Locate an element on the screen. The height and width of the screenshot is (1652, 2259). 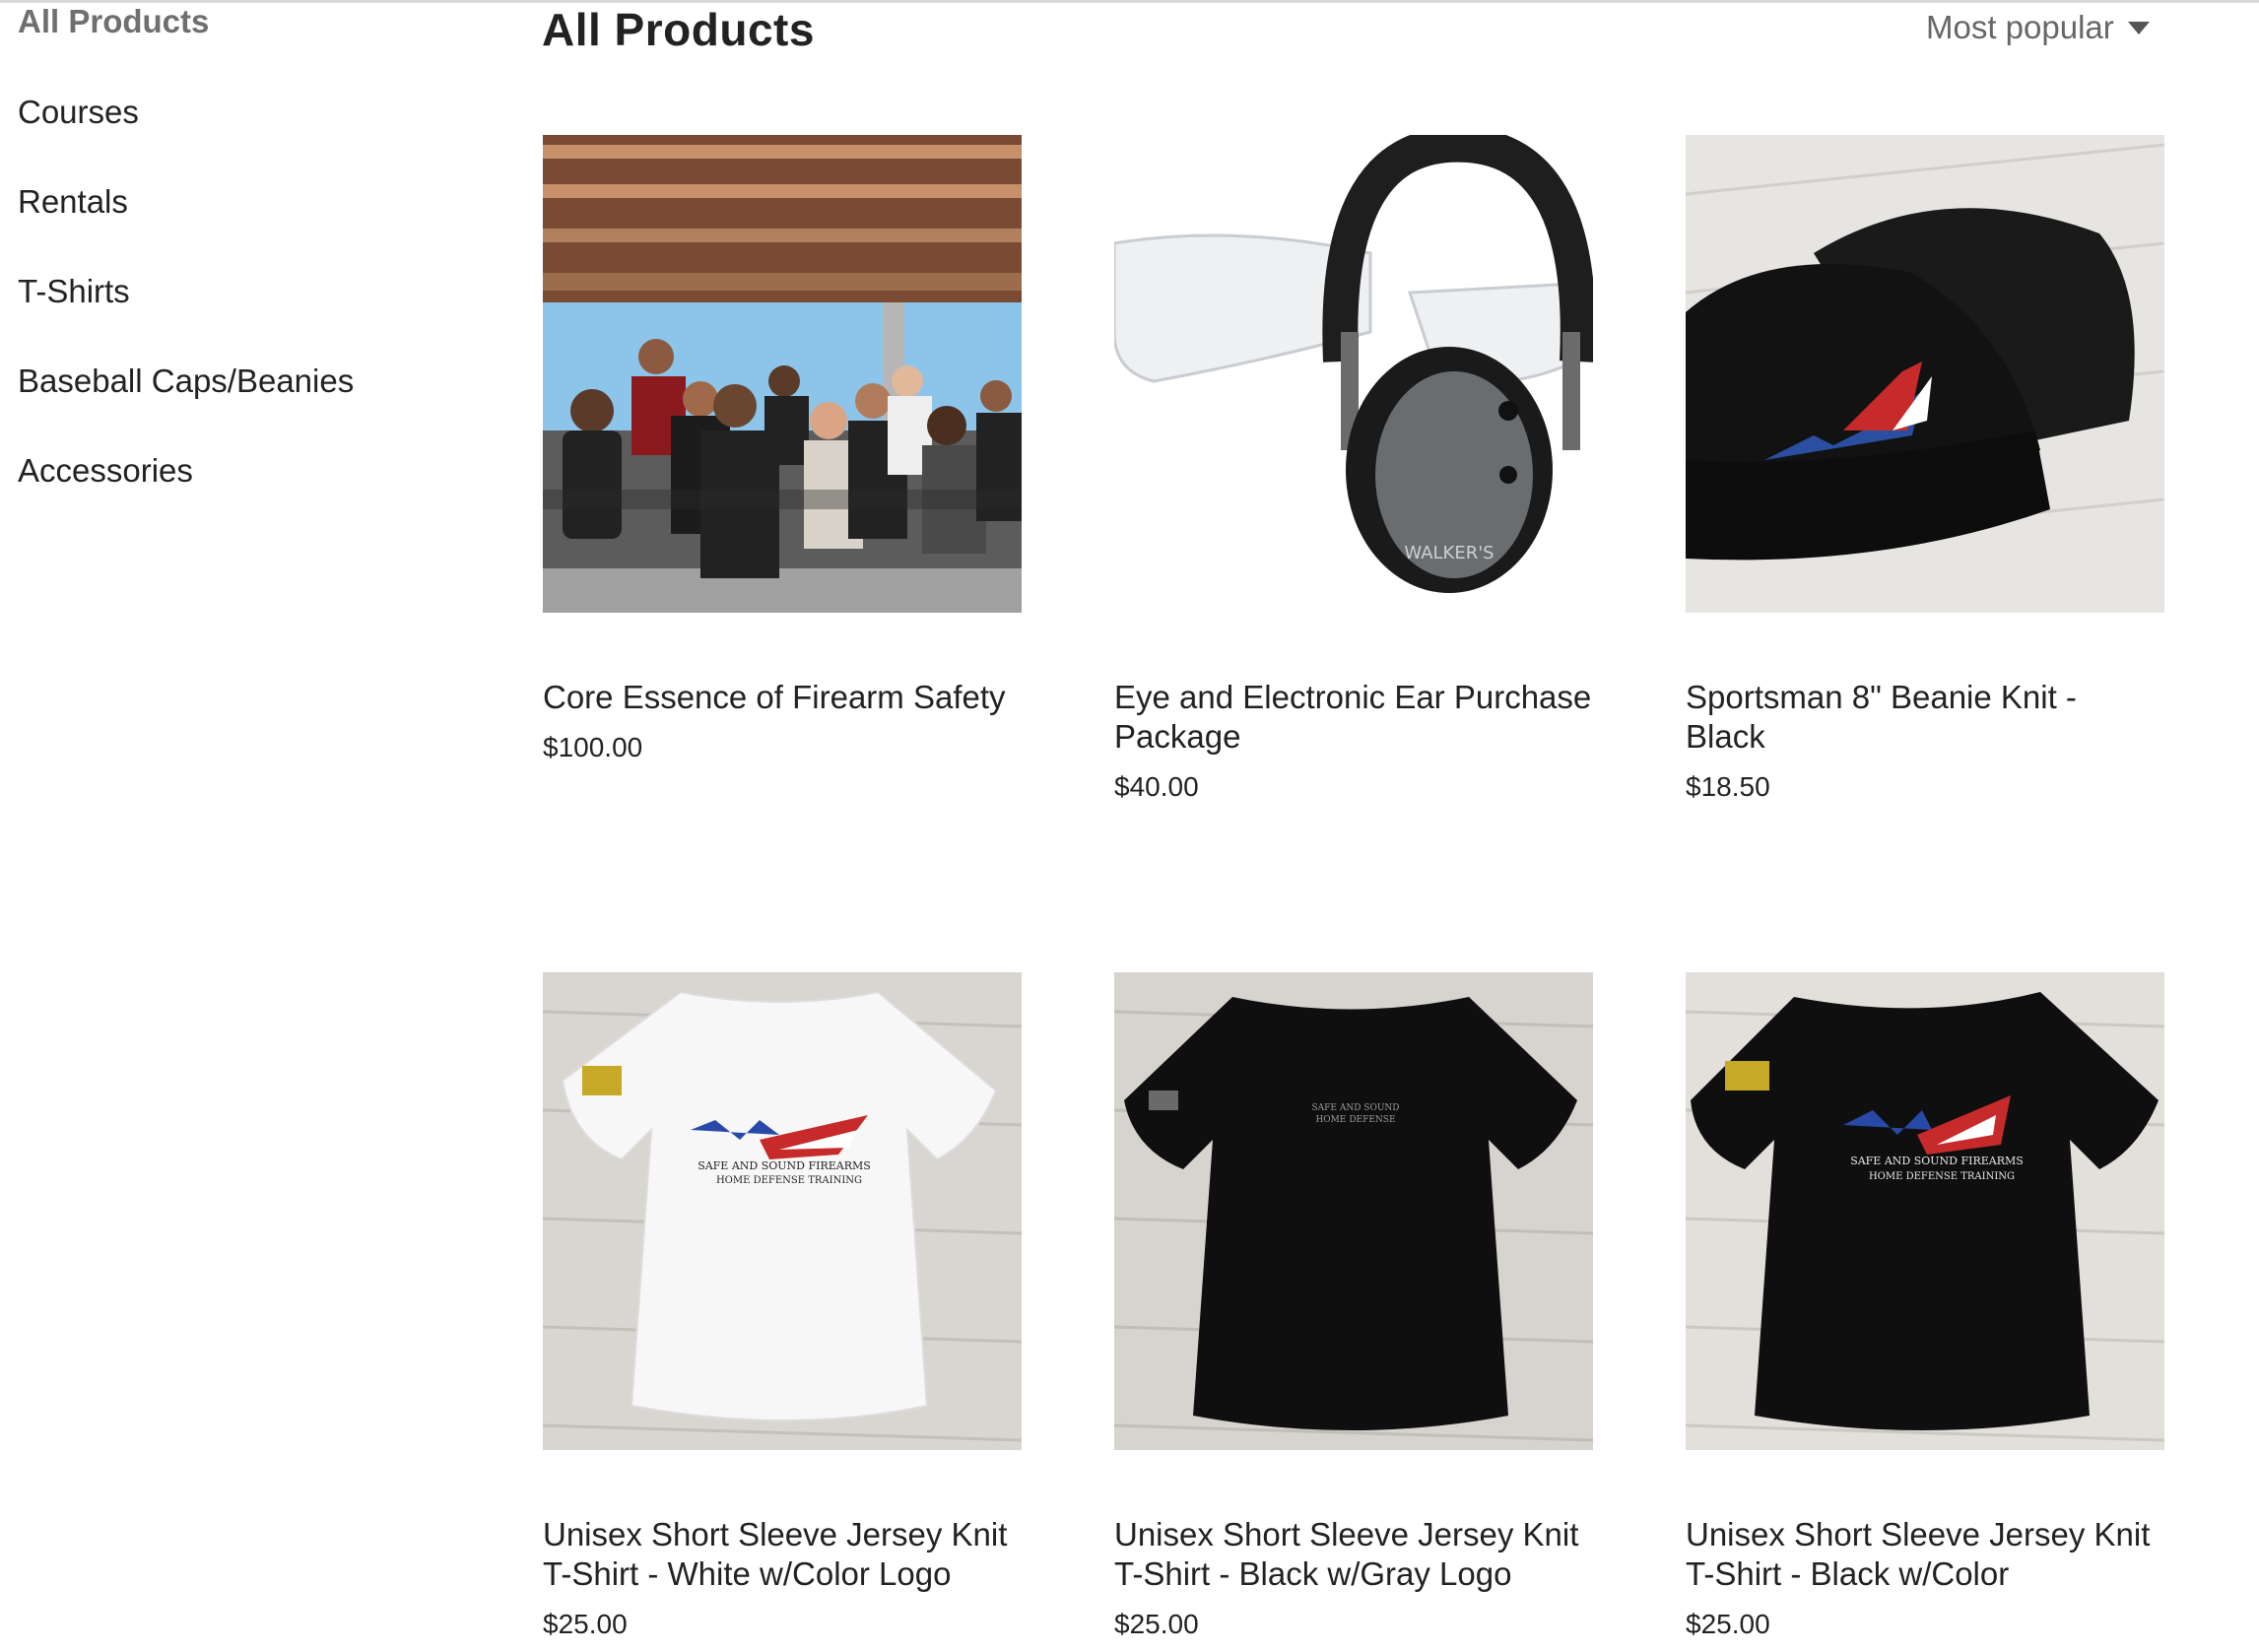
product-card: Core Essence of Firearm Safety $100.00 is located at coordinates (782, 449).